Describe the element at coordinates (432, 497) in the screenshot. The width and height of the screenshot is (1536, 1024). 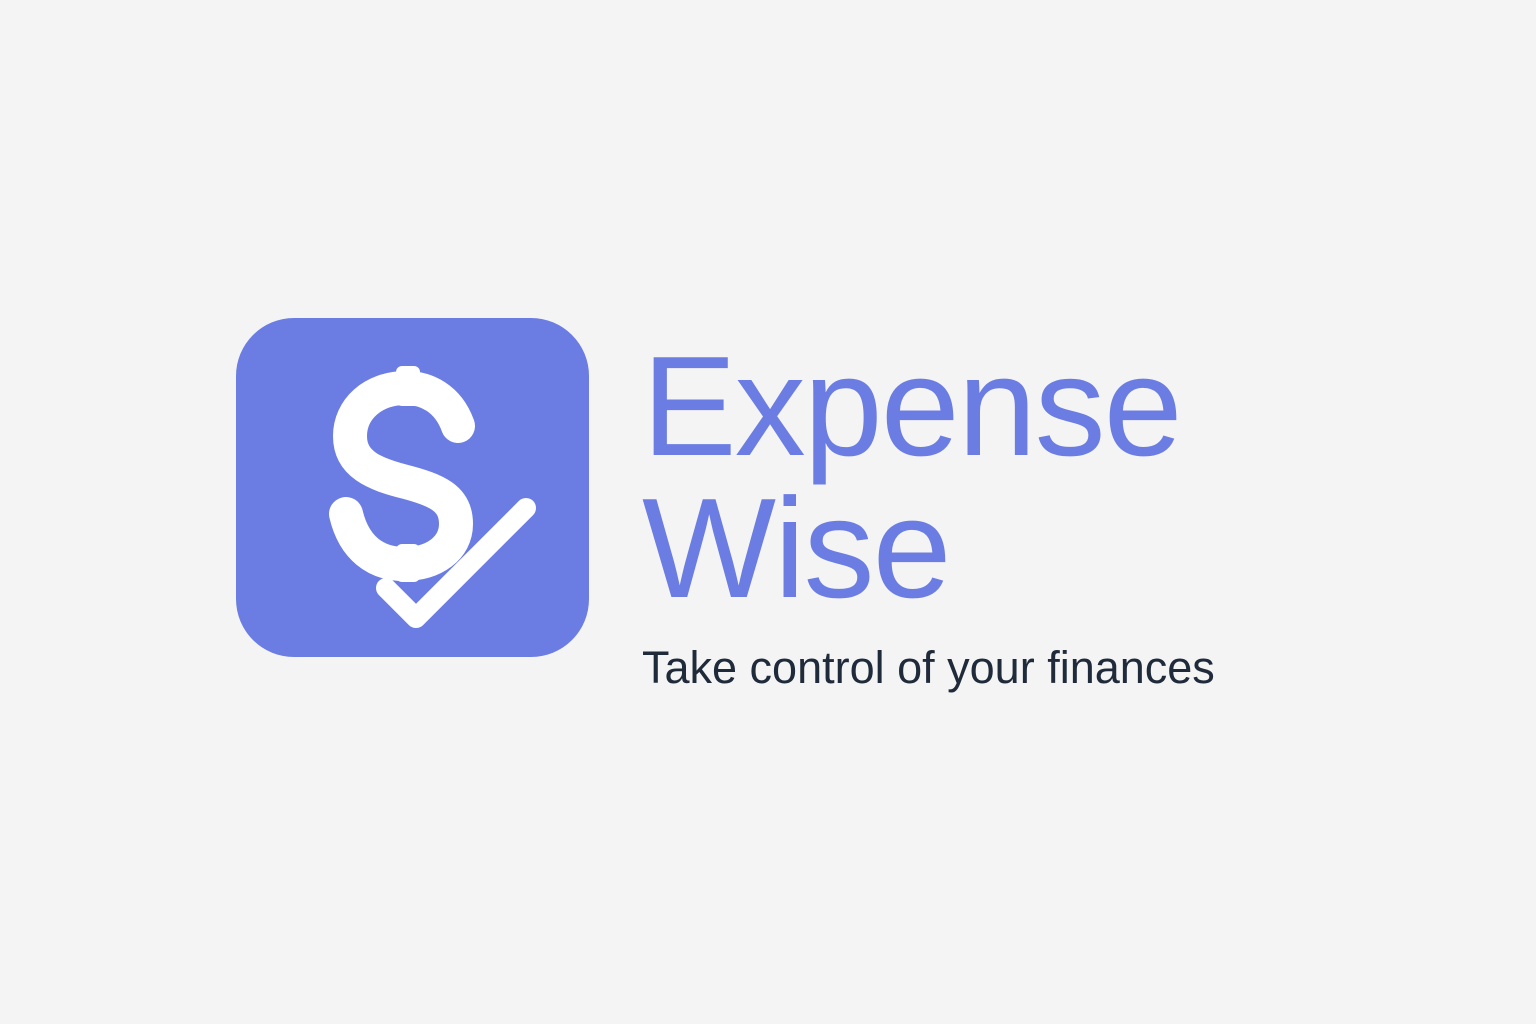
I see `dollar-check-icon` at that location.